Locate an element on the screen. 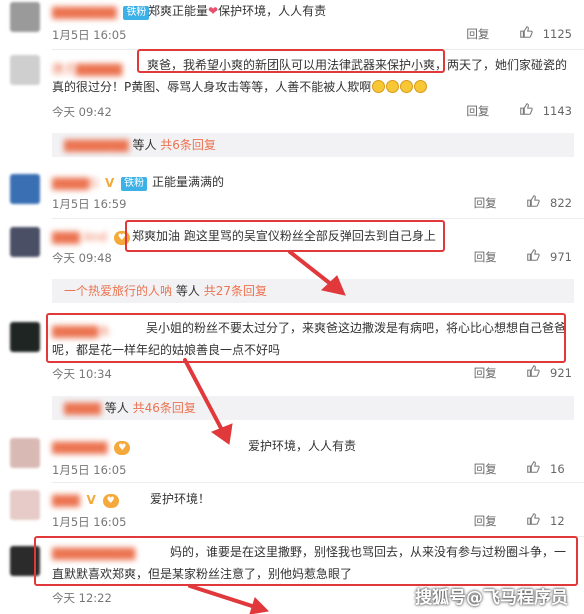  comment-time: 今天 10:34 is located at coordinates (82, 374).